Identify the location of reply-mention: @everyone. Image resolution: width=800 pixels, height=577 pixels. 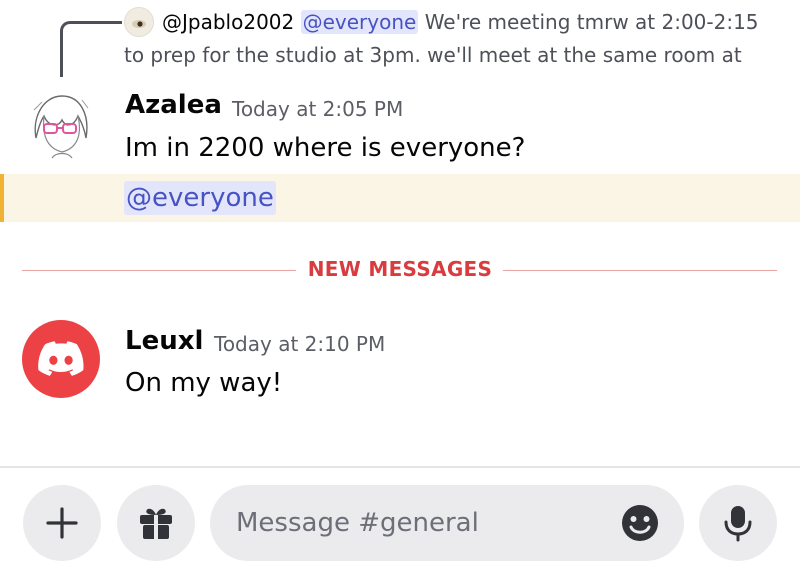
(359, 22).